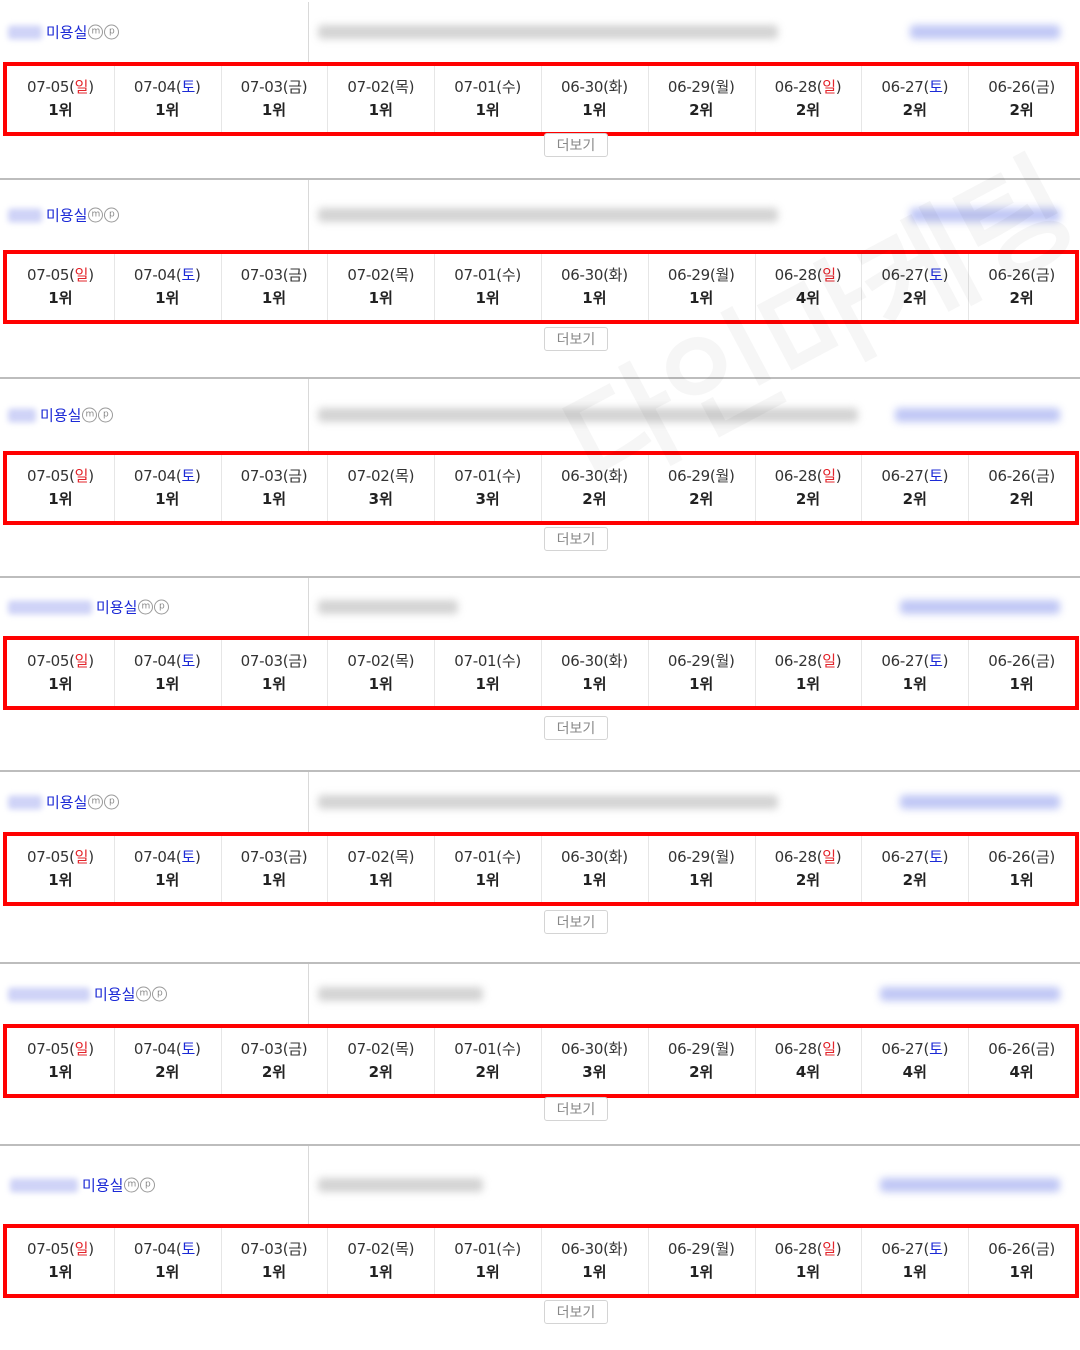  What do you see at coordinates (274, 1248) in the screenshot?
I see `day-date: 07-03(금)` at bounding box center [274, 1248].